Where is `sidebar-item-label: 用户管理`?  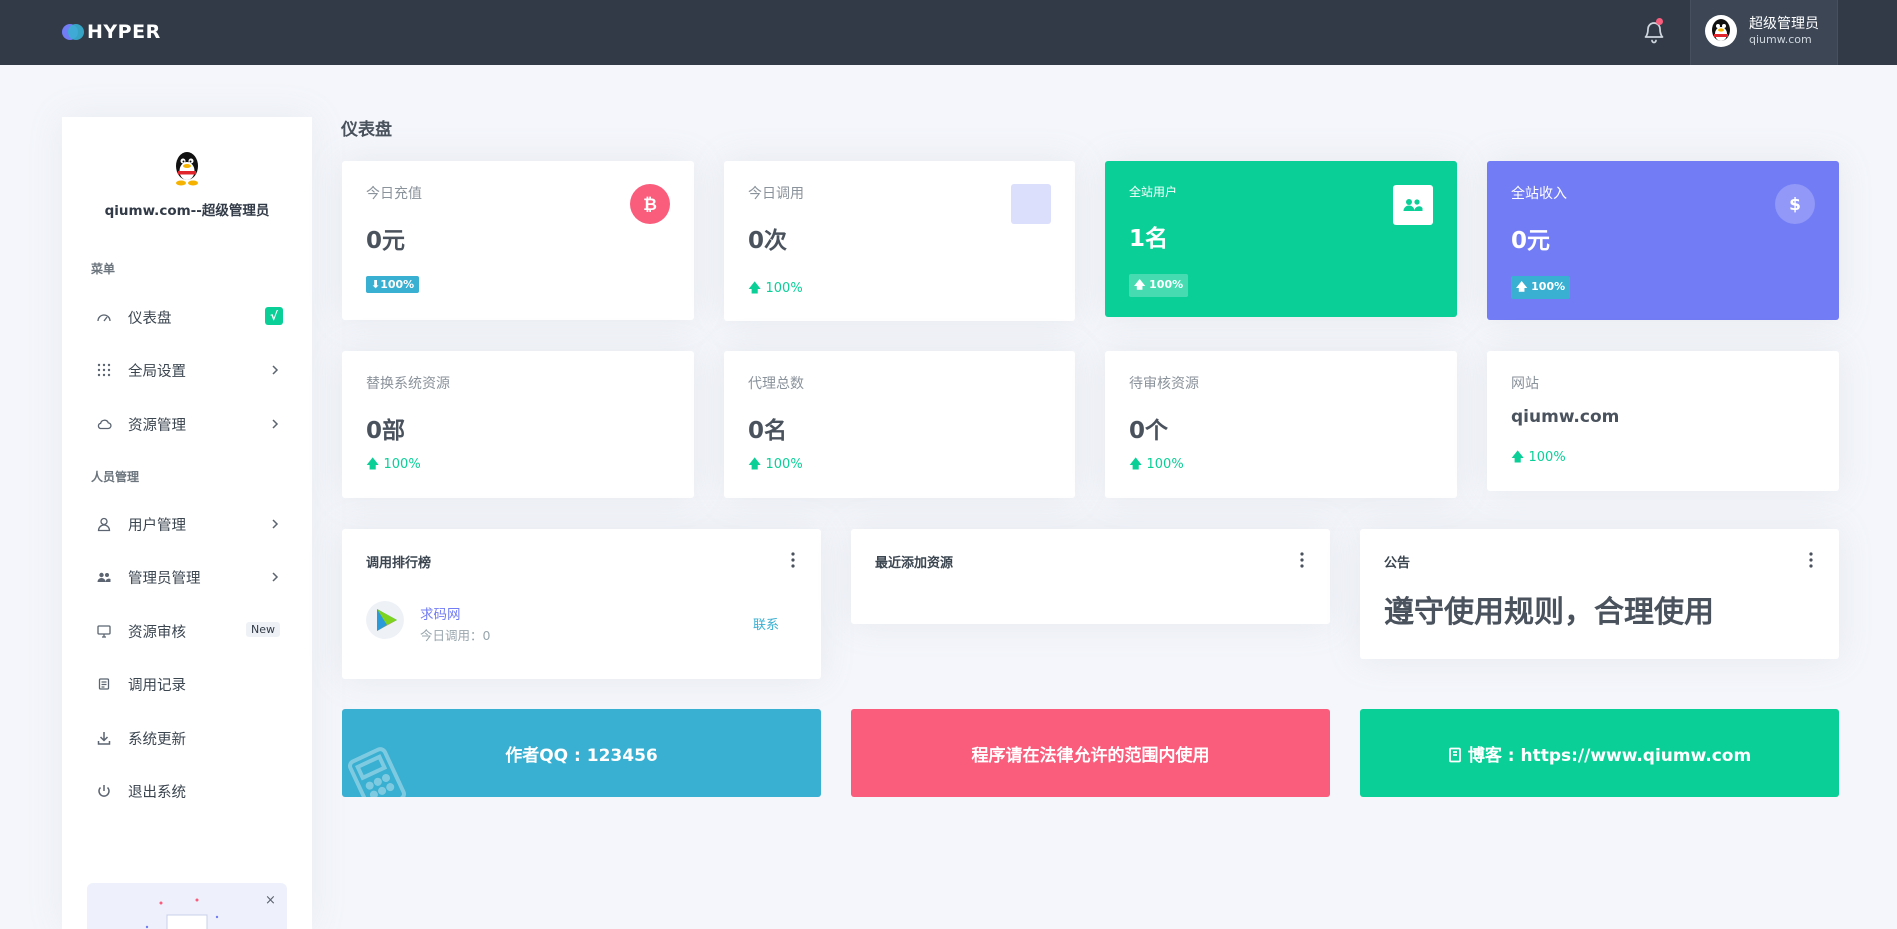 sidebar-item-label: 用户管理 is located at coordinates (157, 526).